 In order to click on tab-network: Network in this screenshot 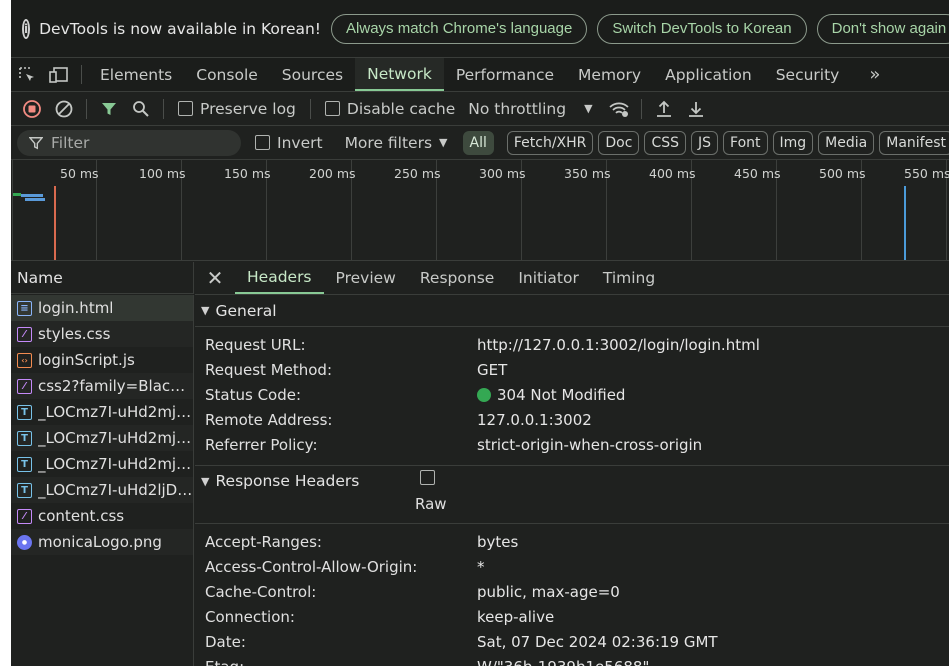, I will do `click(399, 74)`.